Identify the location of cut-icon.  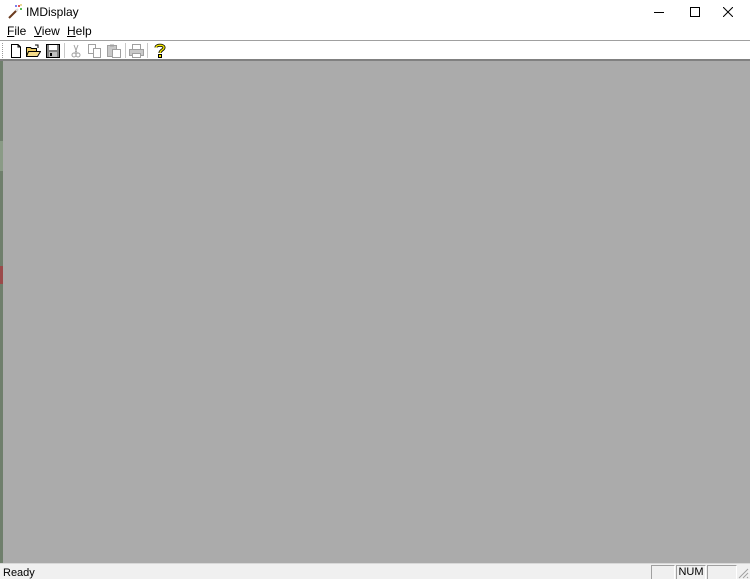
(76, 51).